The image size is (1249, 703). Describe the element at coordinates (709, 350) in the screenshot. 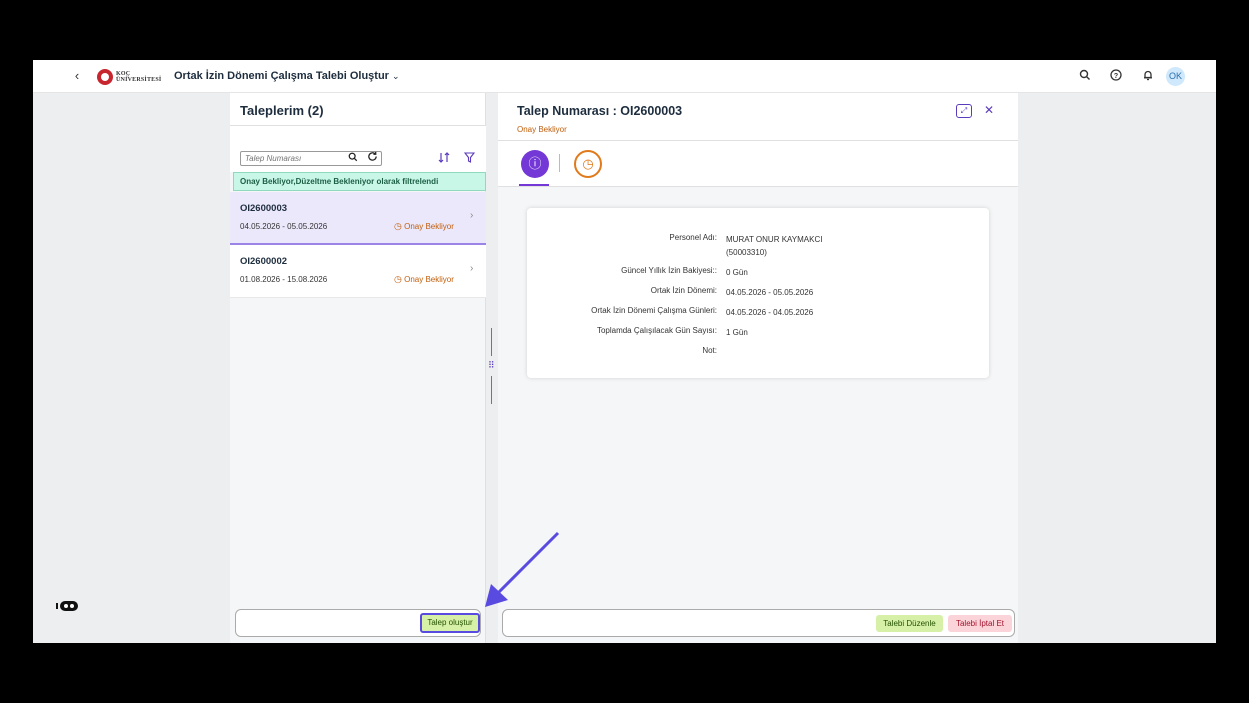

I see `field-label: Not:` at that location.